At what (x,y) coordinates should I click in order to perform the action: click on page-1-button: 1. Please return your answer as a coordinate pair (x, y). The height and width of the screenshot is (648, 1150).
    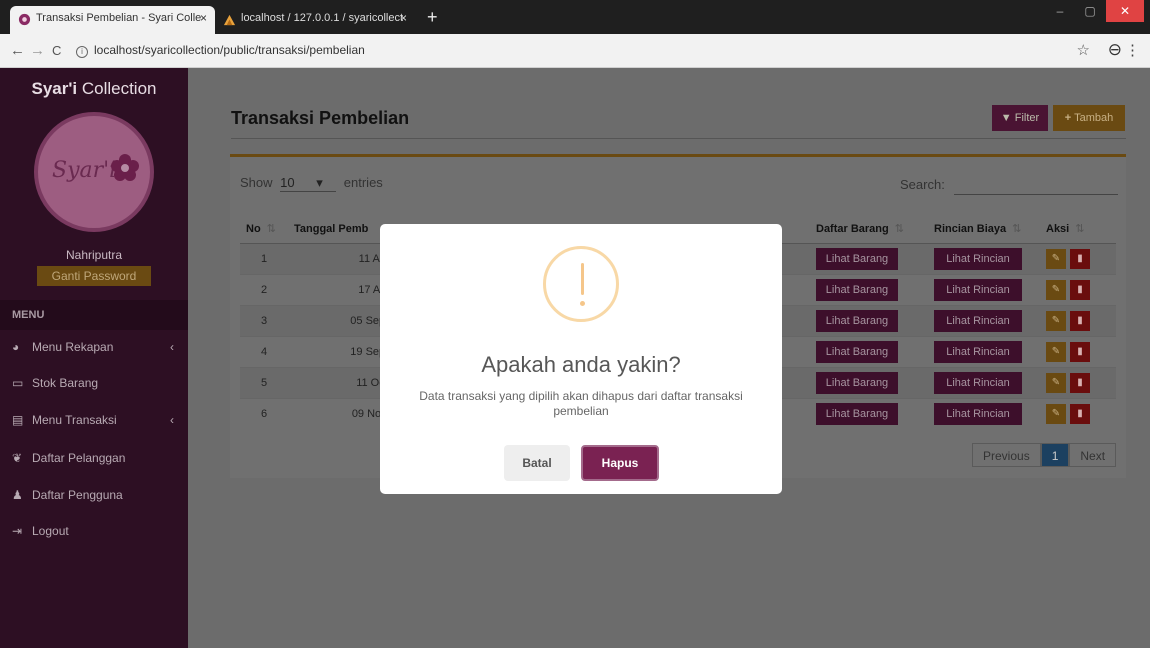
    Looking at the image, I should click on (1055, 455).